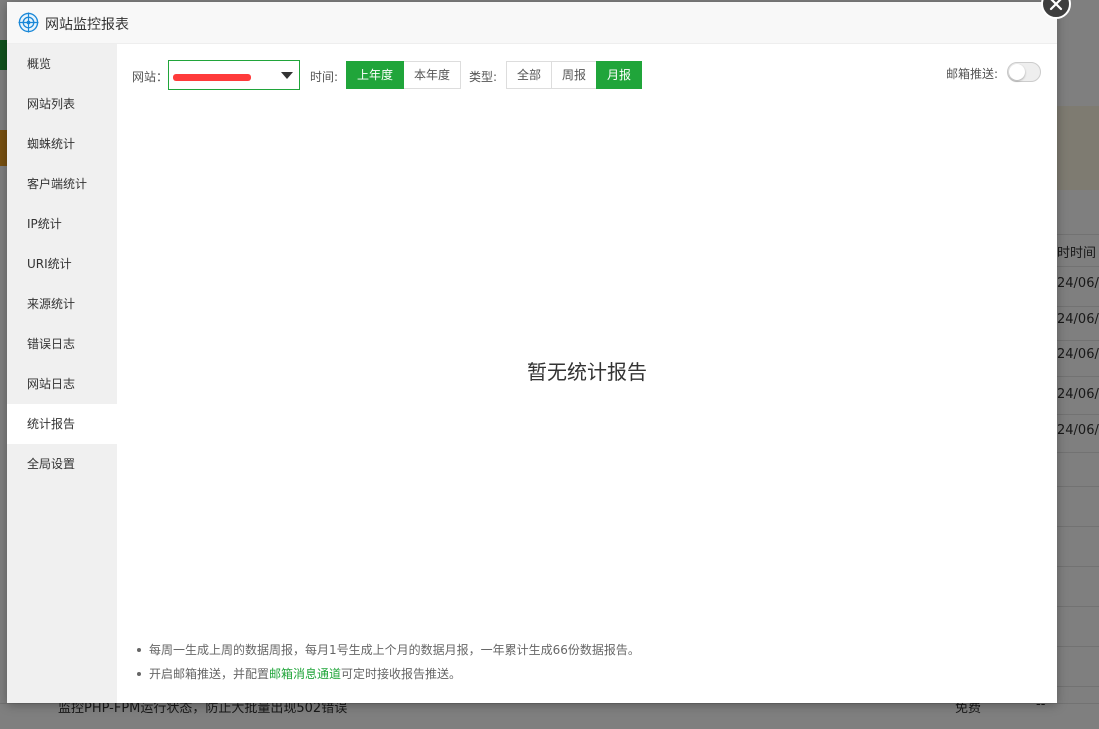 This screenshot has height=729, width=1099. Describe the element at coordinates (62, 344) in the screenshot. I see `sidebar-item-error-log: 错误日志` at that location.